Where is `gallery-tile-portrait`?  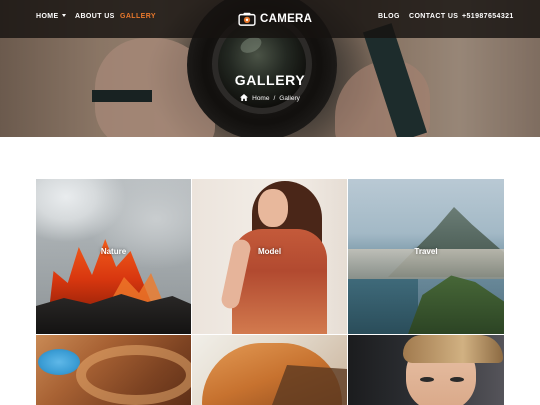 gallery-tile-portrait is located at coordinates (426, 370).